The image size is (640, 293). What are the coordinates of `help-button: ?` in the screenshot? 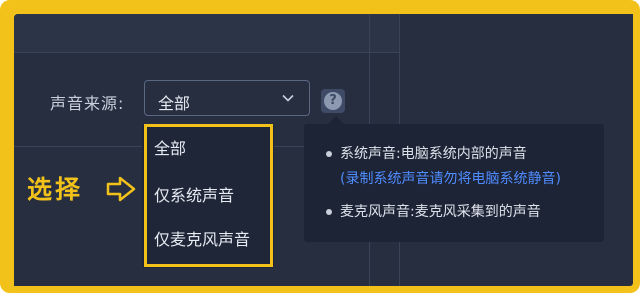 It's located at (333, 101).